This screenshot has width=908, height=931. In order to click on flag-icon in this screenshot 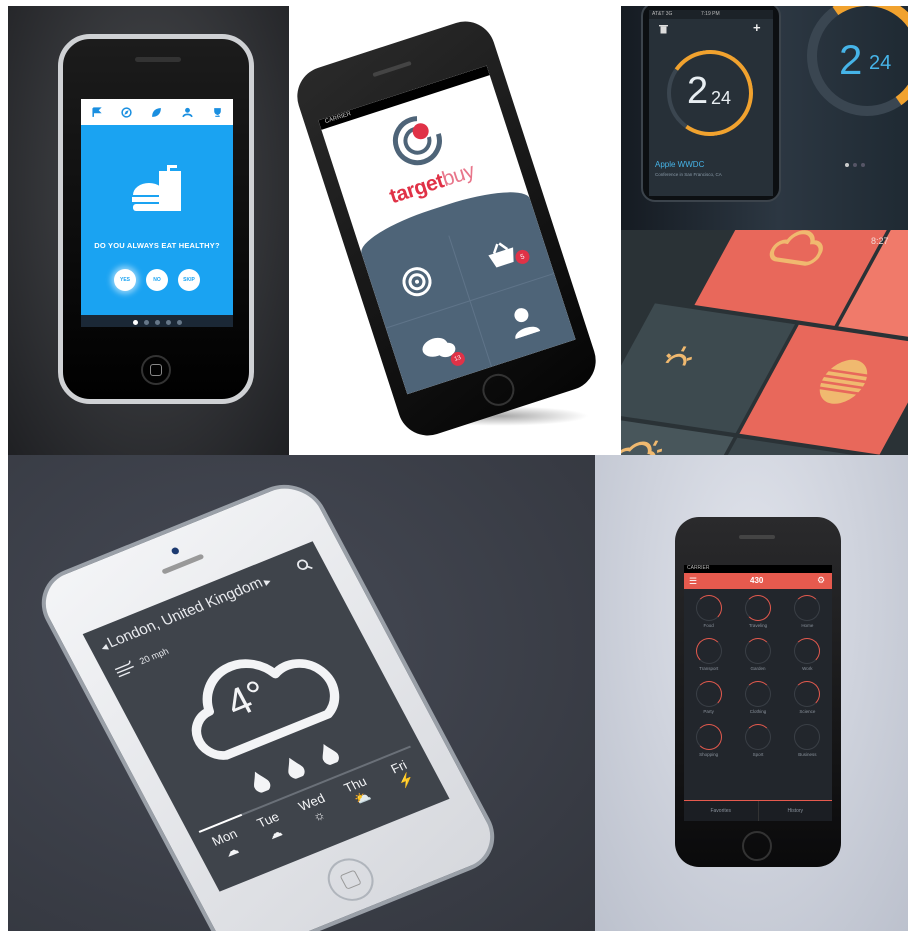, I will do `click(96, 112)`.